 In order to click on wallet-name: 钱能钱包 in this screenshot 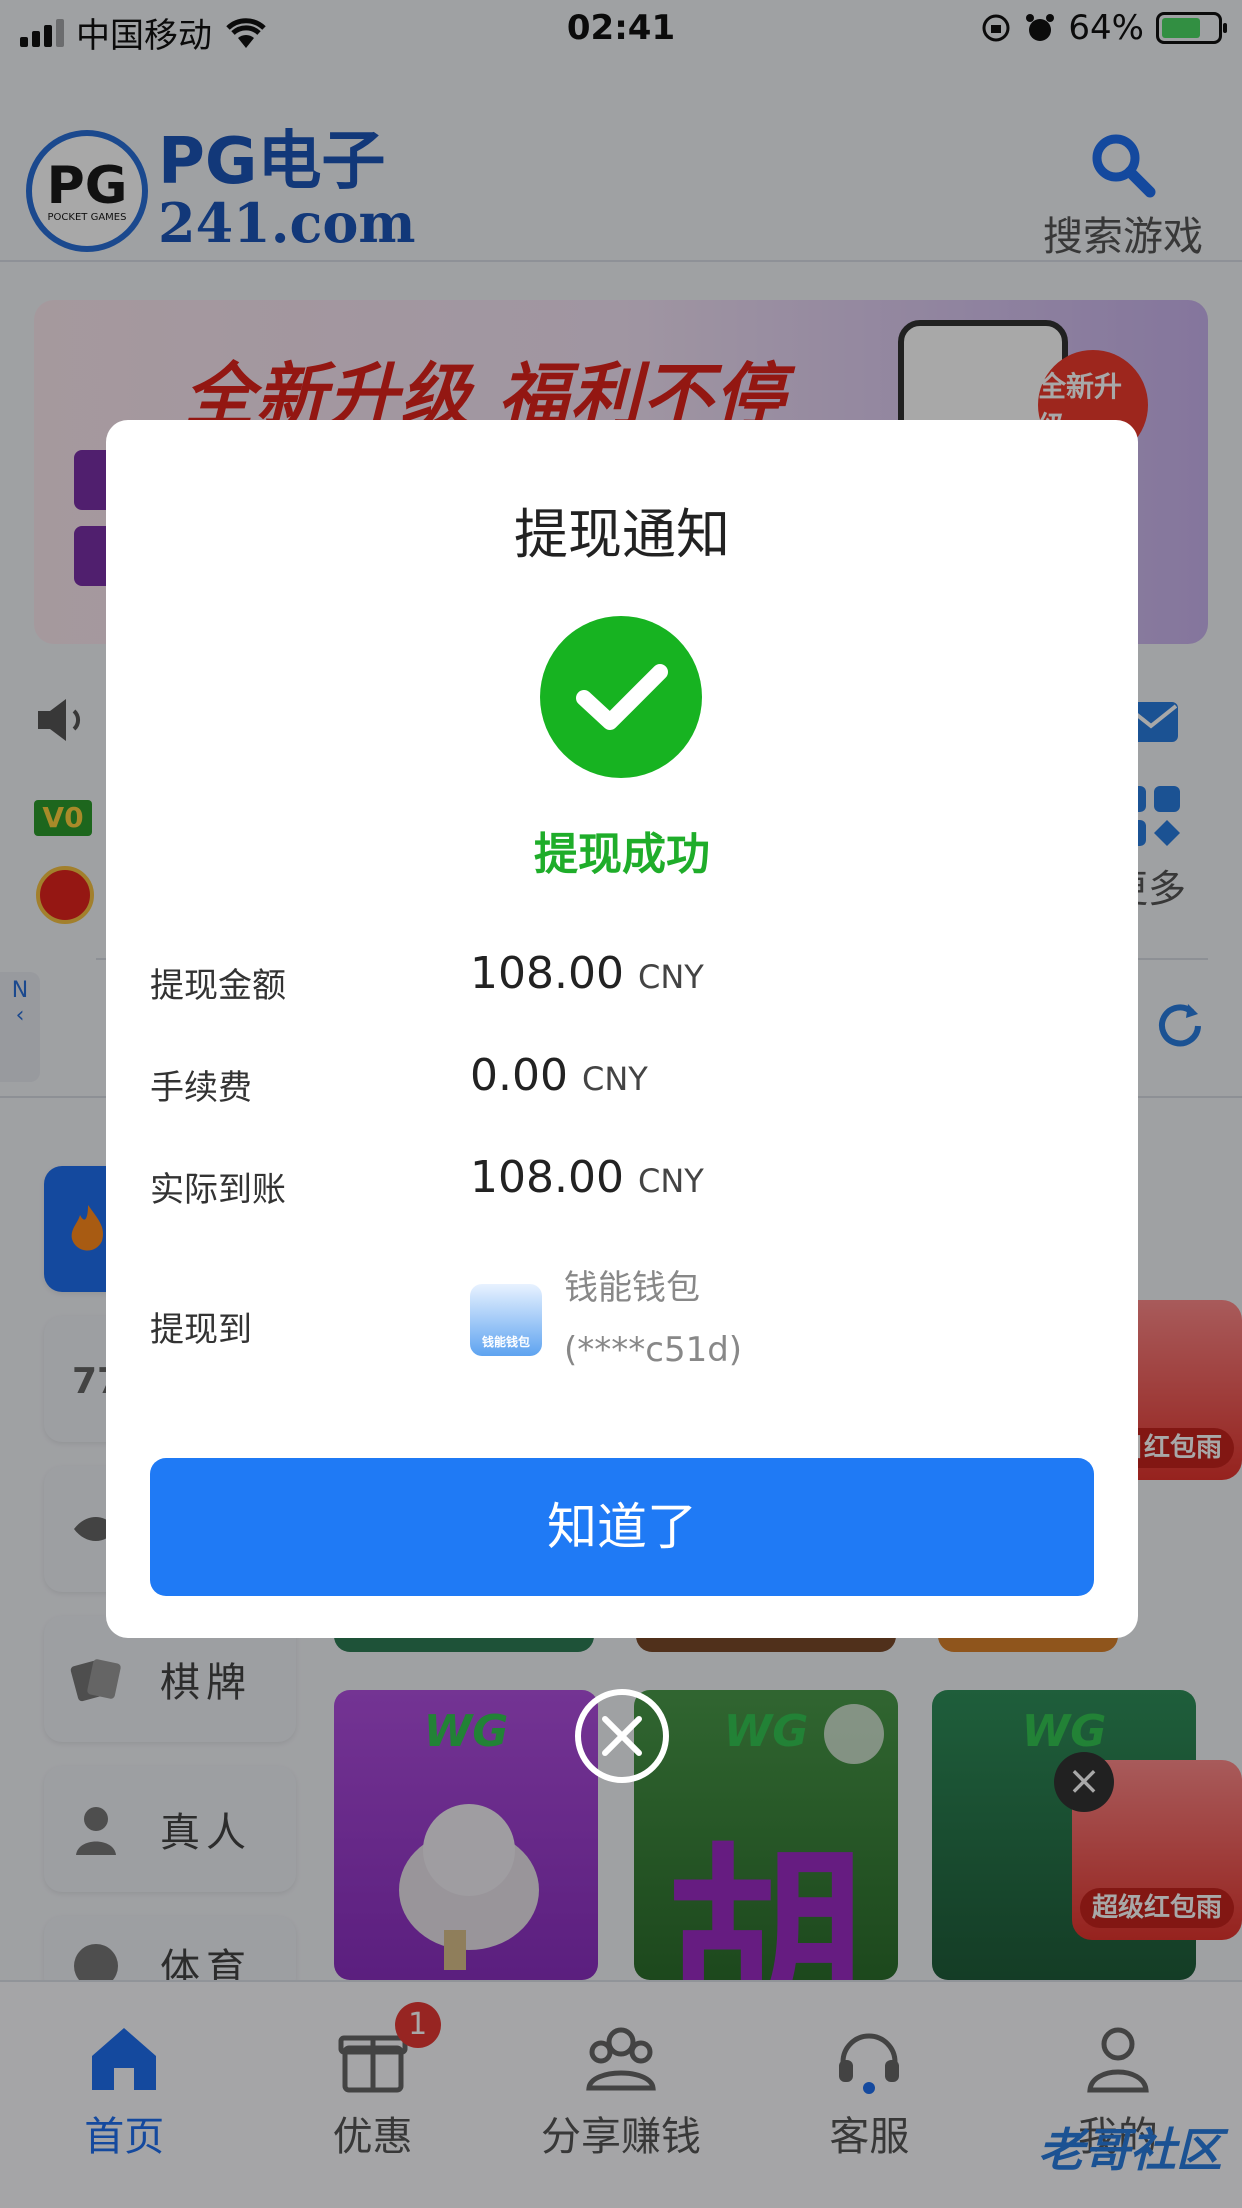, I will do `click(632, 1288)`.